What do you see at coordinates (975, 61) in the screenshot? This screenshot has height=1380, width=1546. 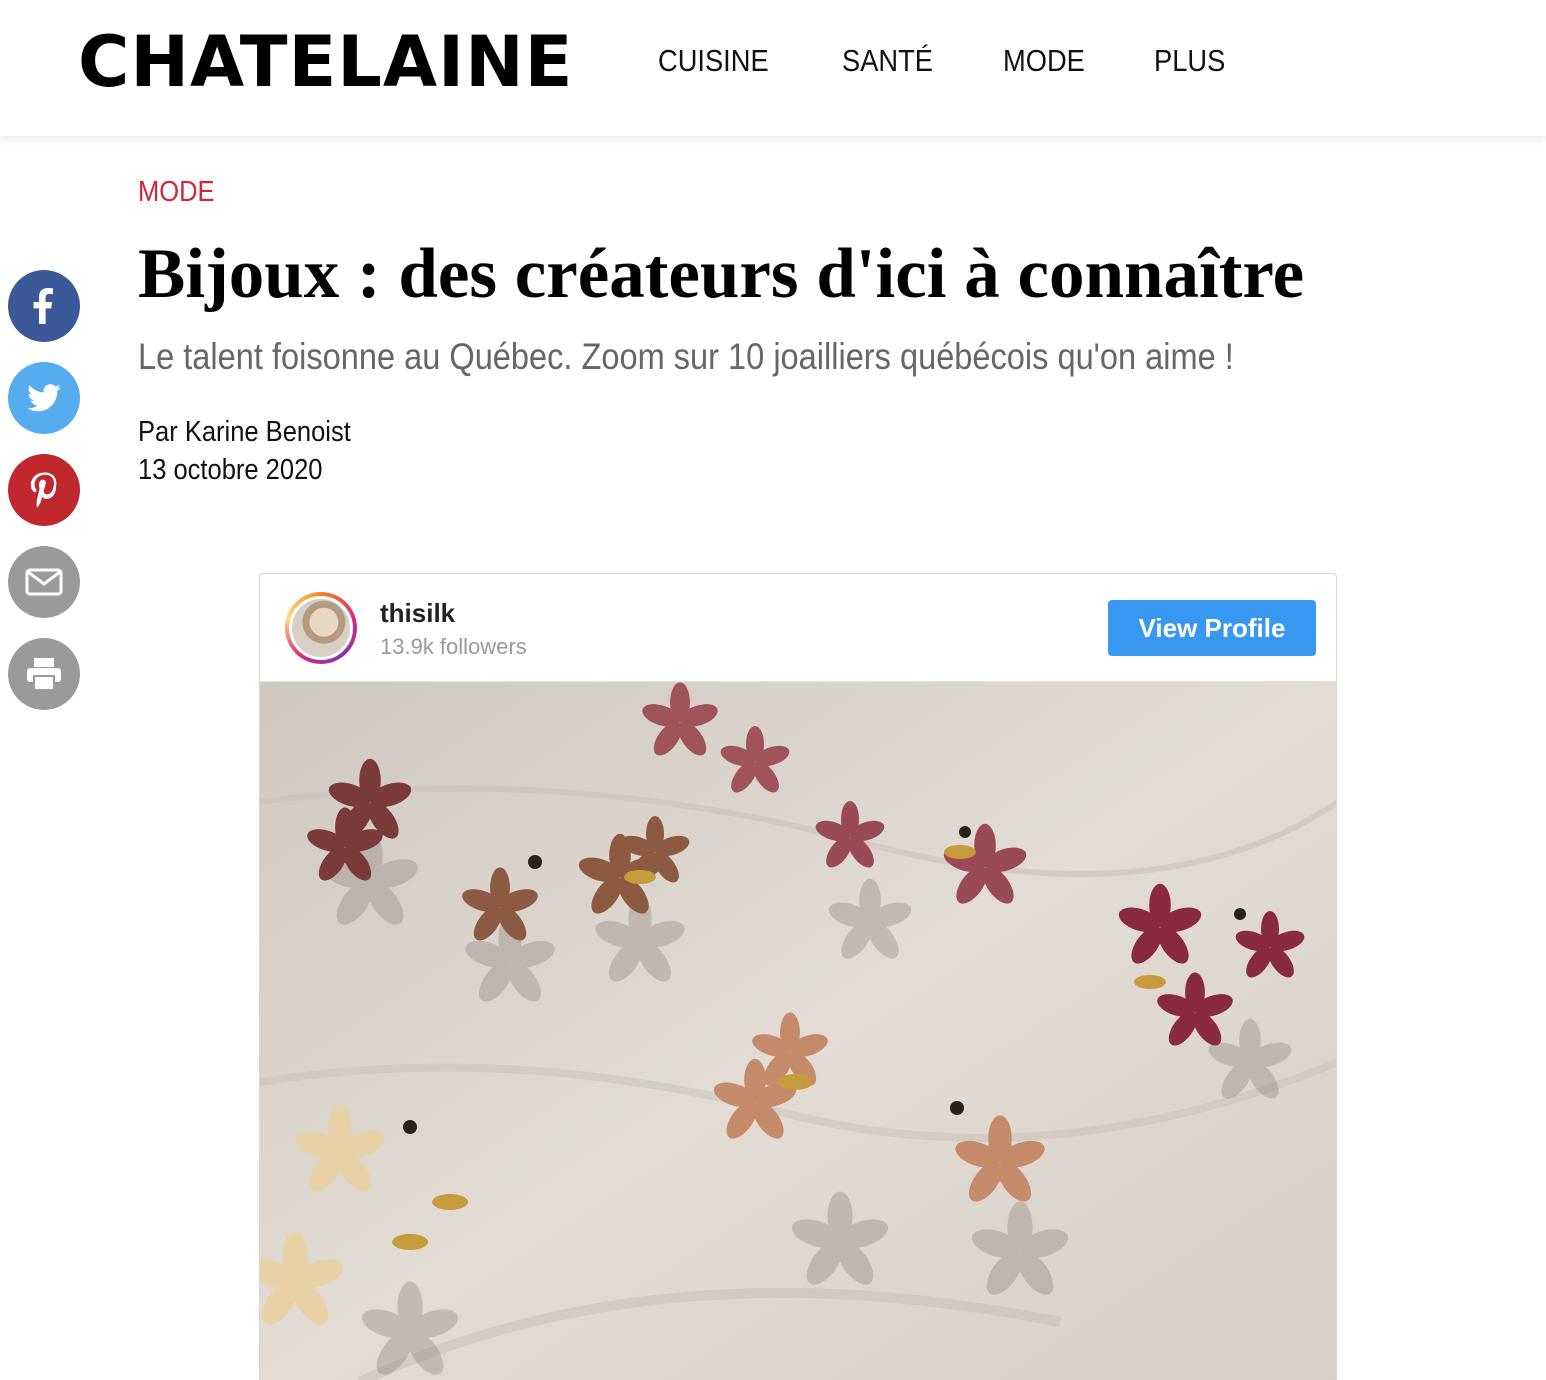 I see `main-nav: CUISINE SANTÉ MODE PLUS` at bounding box center [975, 61].